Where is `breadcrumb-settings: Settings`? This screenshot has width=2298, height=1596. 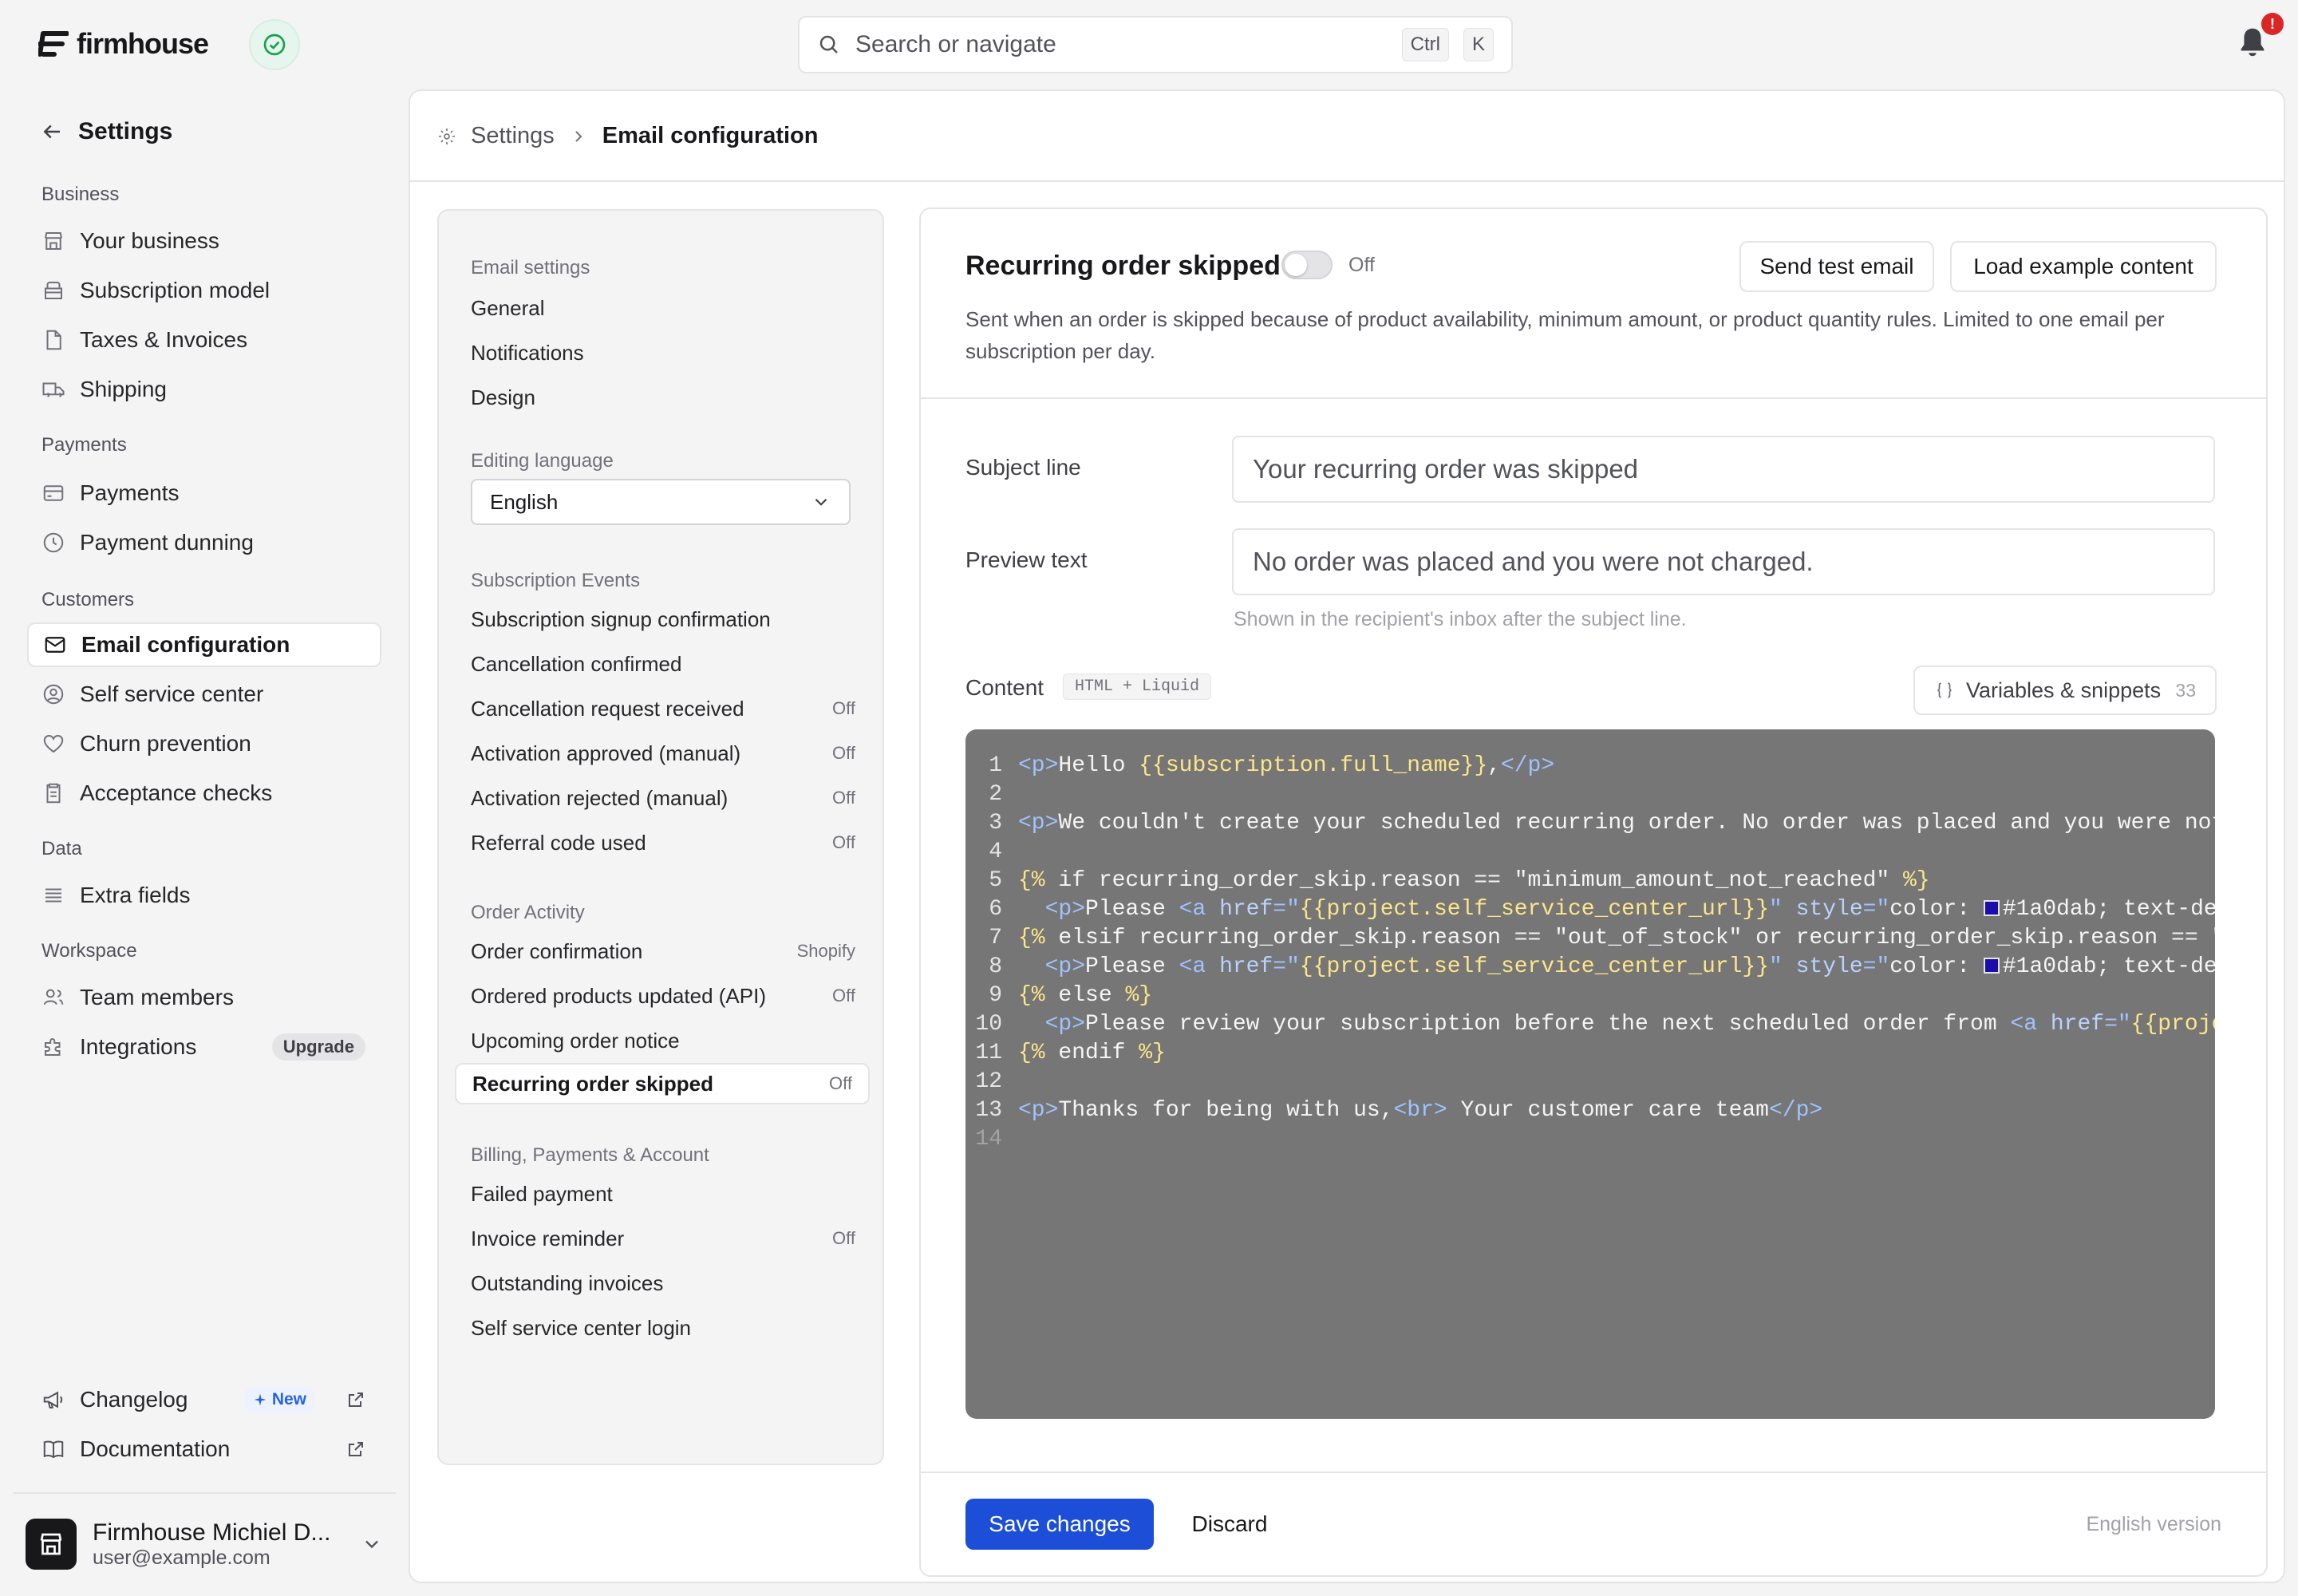
breadcrumb-settings: Settings is located at coordinates (513, 136).